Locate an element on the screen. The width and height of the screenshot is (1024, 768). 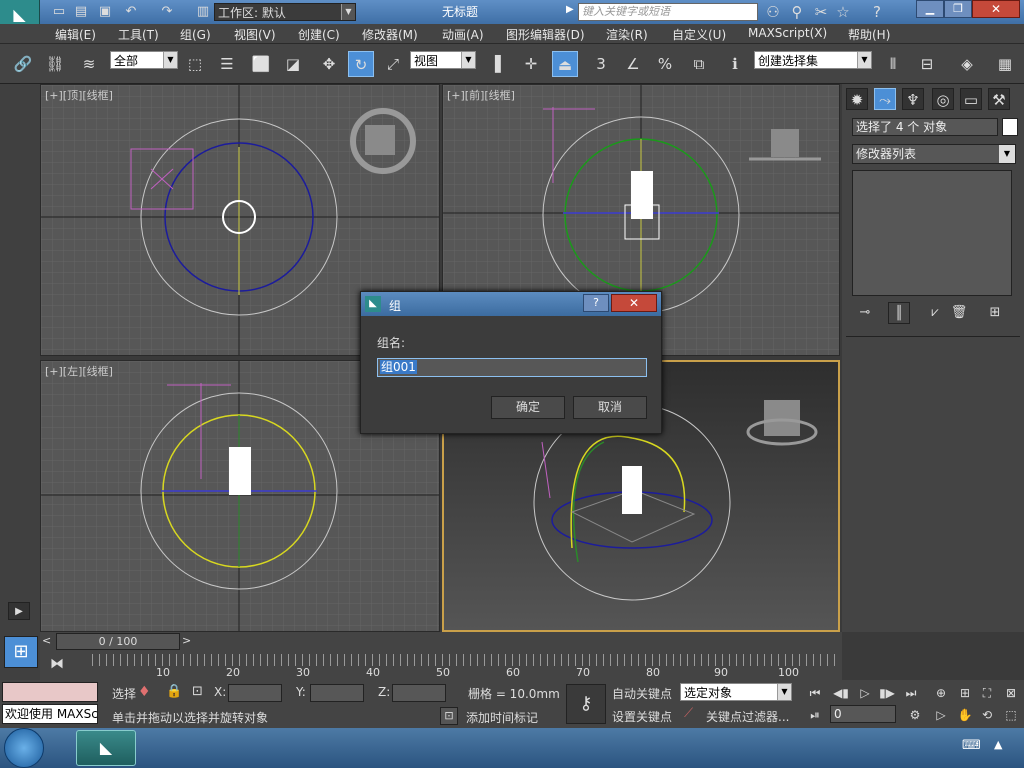
y-coord-field is located at coordinates (337, 693).